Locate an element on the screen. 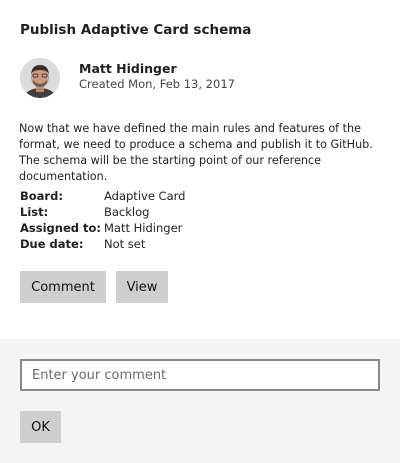 The height and width of the screenshot is (463, 400). comment-input is located at coordinates (200, 375).